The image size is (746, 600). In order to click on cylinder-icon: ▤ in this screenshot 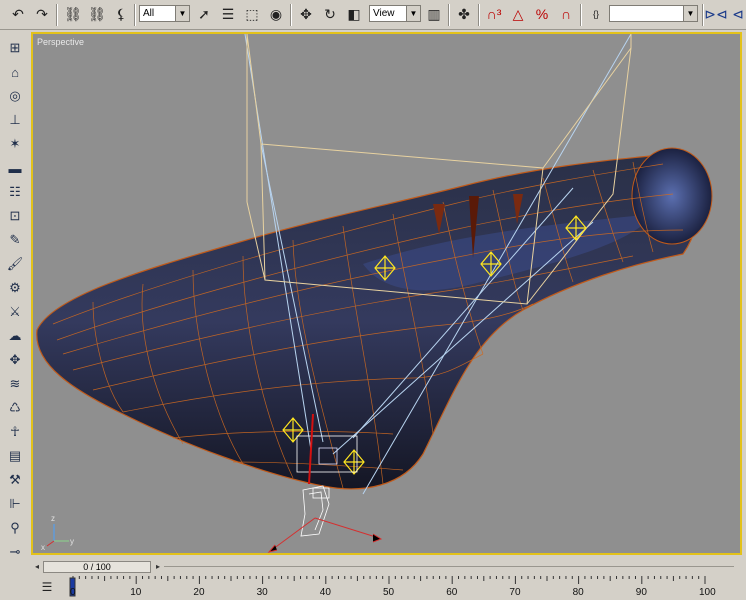, I will do `click(15, 456)`.